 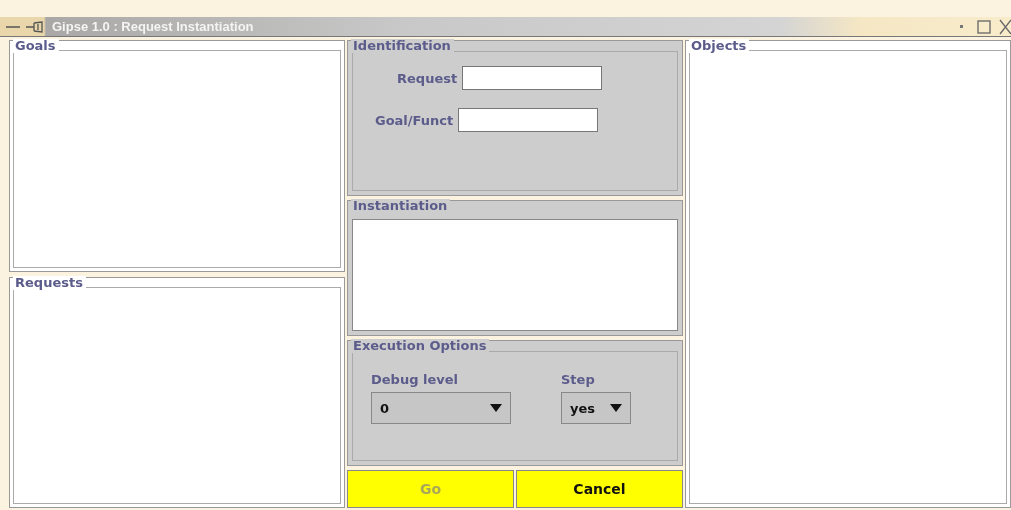 I want to click on dropdown: yes, so click(x=596, y=408).